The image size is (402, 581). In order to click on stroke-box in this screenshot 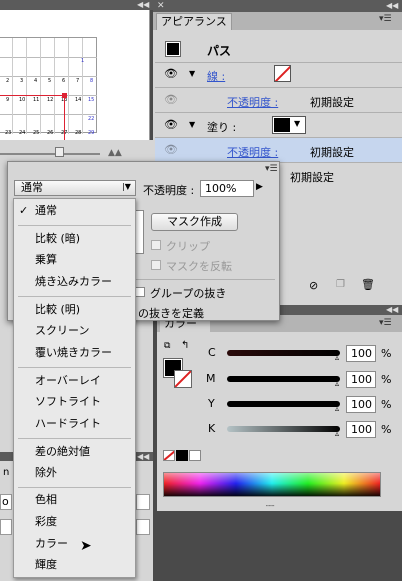, I will do `click(183, 379)`.